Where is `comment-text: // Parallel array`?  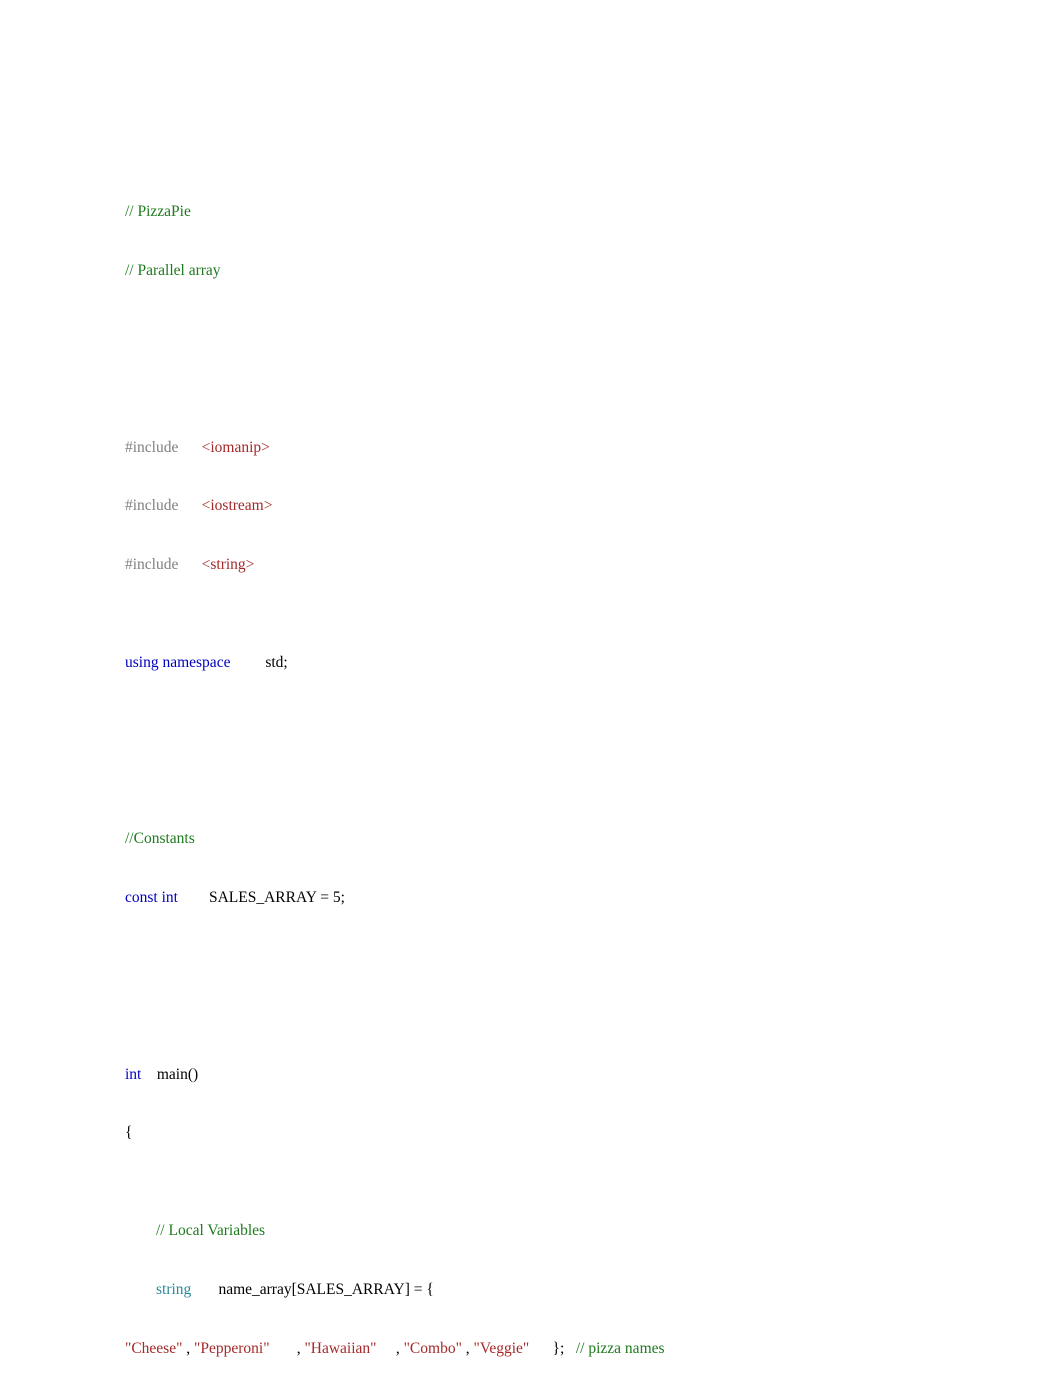 comment-text: // Parallel array is located at coordinates (173, 271).